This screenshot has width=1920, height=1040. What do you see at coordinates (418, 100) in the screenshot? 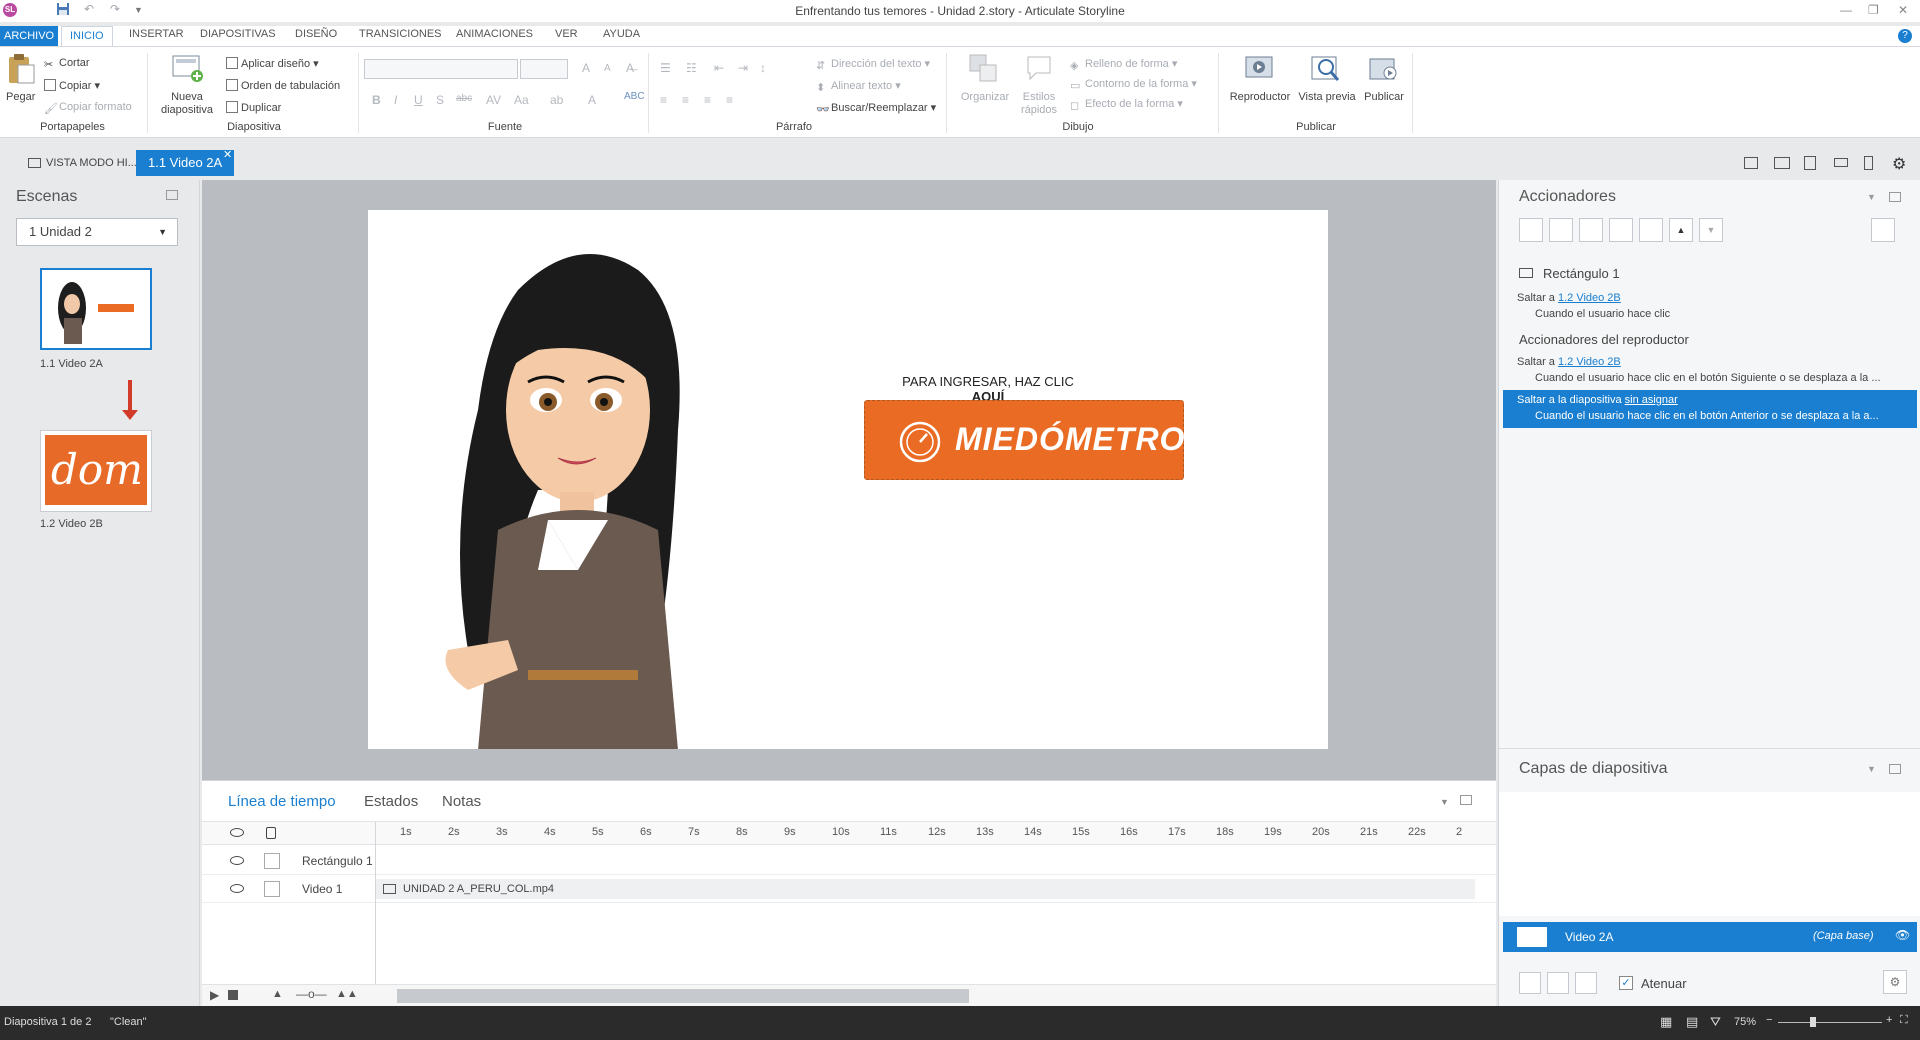
I see `underline-icon: U` at bounding box center [418, 100].